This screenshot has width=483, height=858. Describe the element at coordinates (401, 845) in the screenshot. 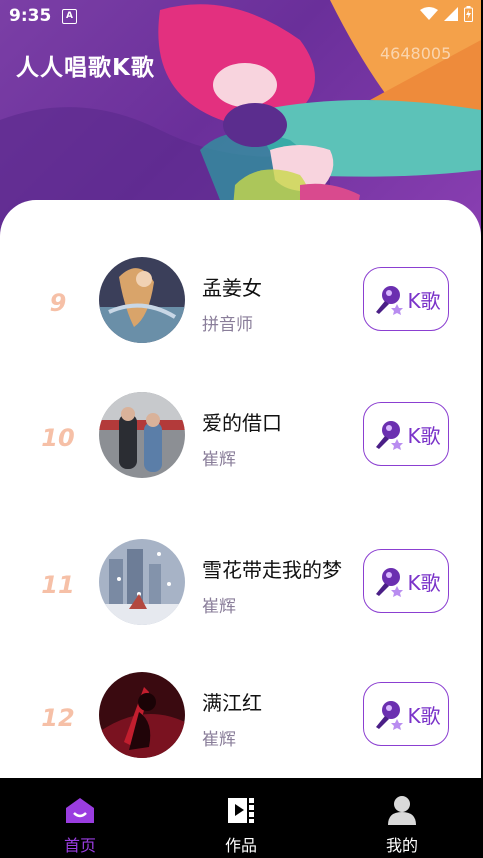

I see `tab-profile-label: 我的` at that location.